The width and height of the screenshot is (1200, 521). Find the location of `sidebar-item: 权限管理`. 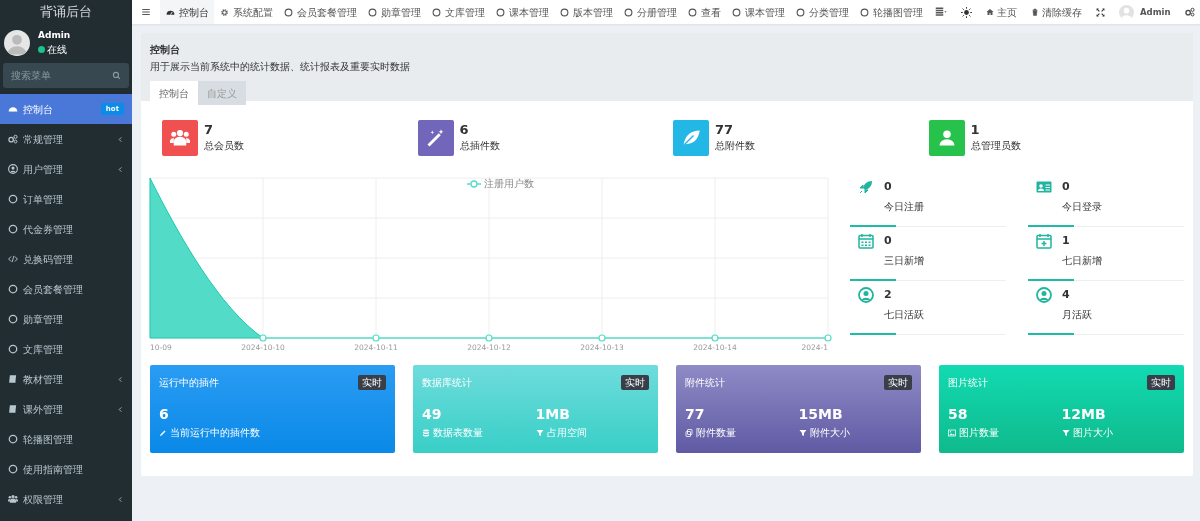

sidebar-item: 权限管理 is located at coordinates (66, 499).